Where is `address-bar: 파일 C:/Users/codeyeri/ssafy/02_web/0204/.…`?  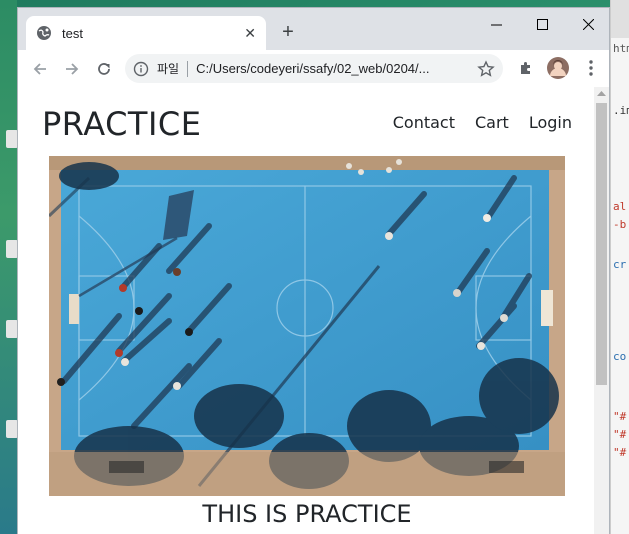 address-bar: 파일 C:/Users/codeyeri/ssafy/02_web/0204/.… is located at coordinates (314, 68).